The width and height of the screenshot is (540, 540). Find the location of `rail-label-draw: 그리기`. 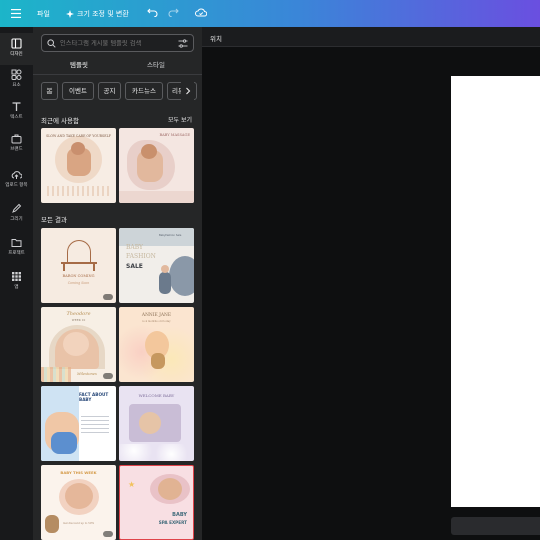

rail-label-draw: 그리기 is located at coordinates (16, 219).